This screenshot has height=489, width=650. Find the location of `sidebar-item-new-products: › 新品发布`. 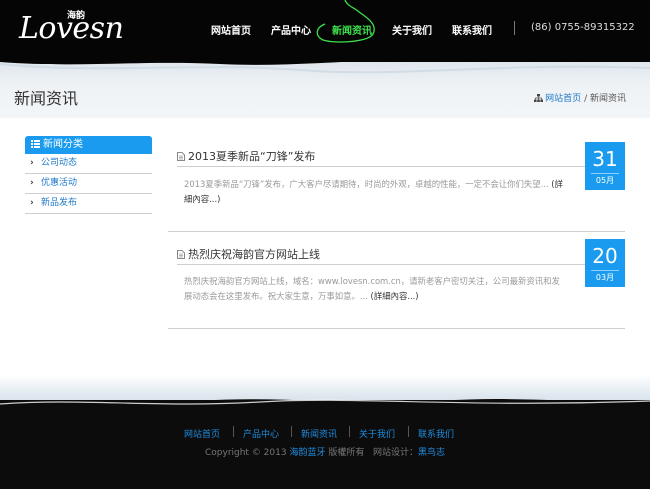

sidebar-item-new-products: › 新品发布 is located at coordinates (88, 204).